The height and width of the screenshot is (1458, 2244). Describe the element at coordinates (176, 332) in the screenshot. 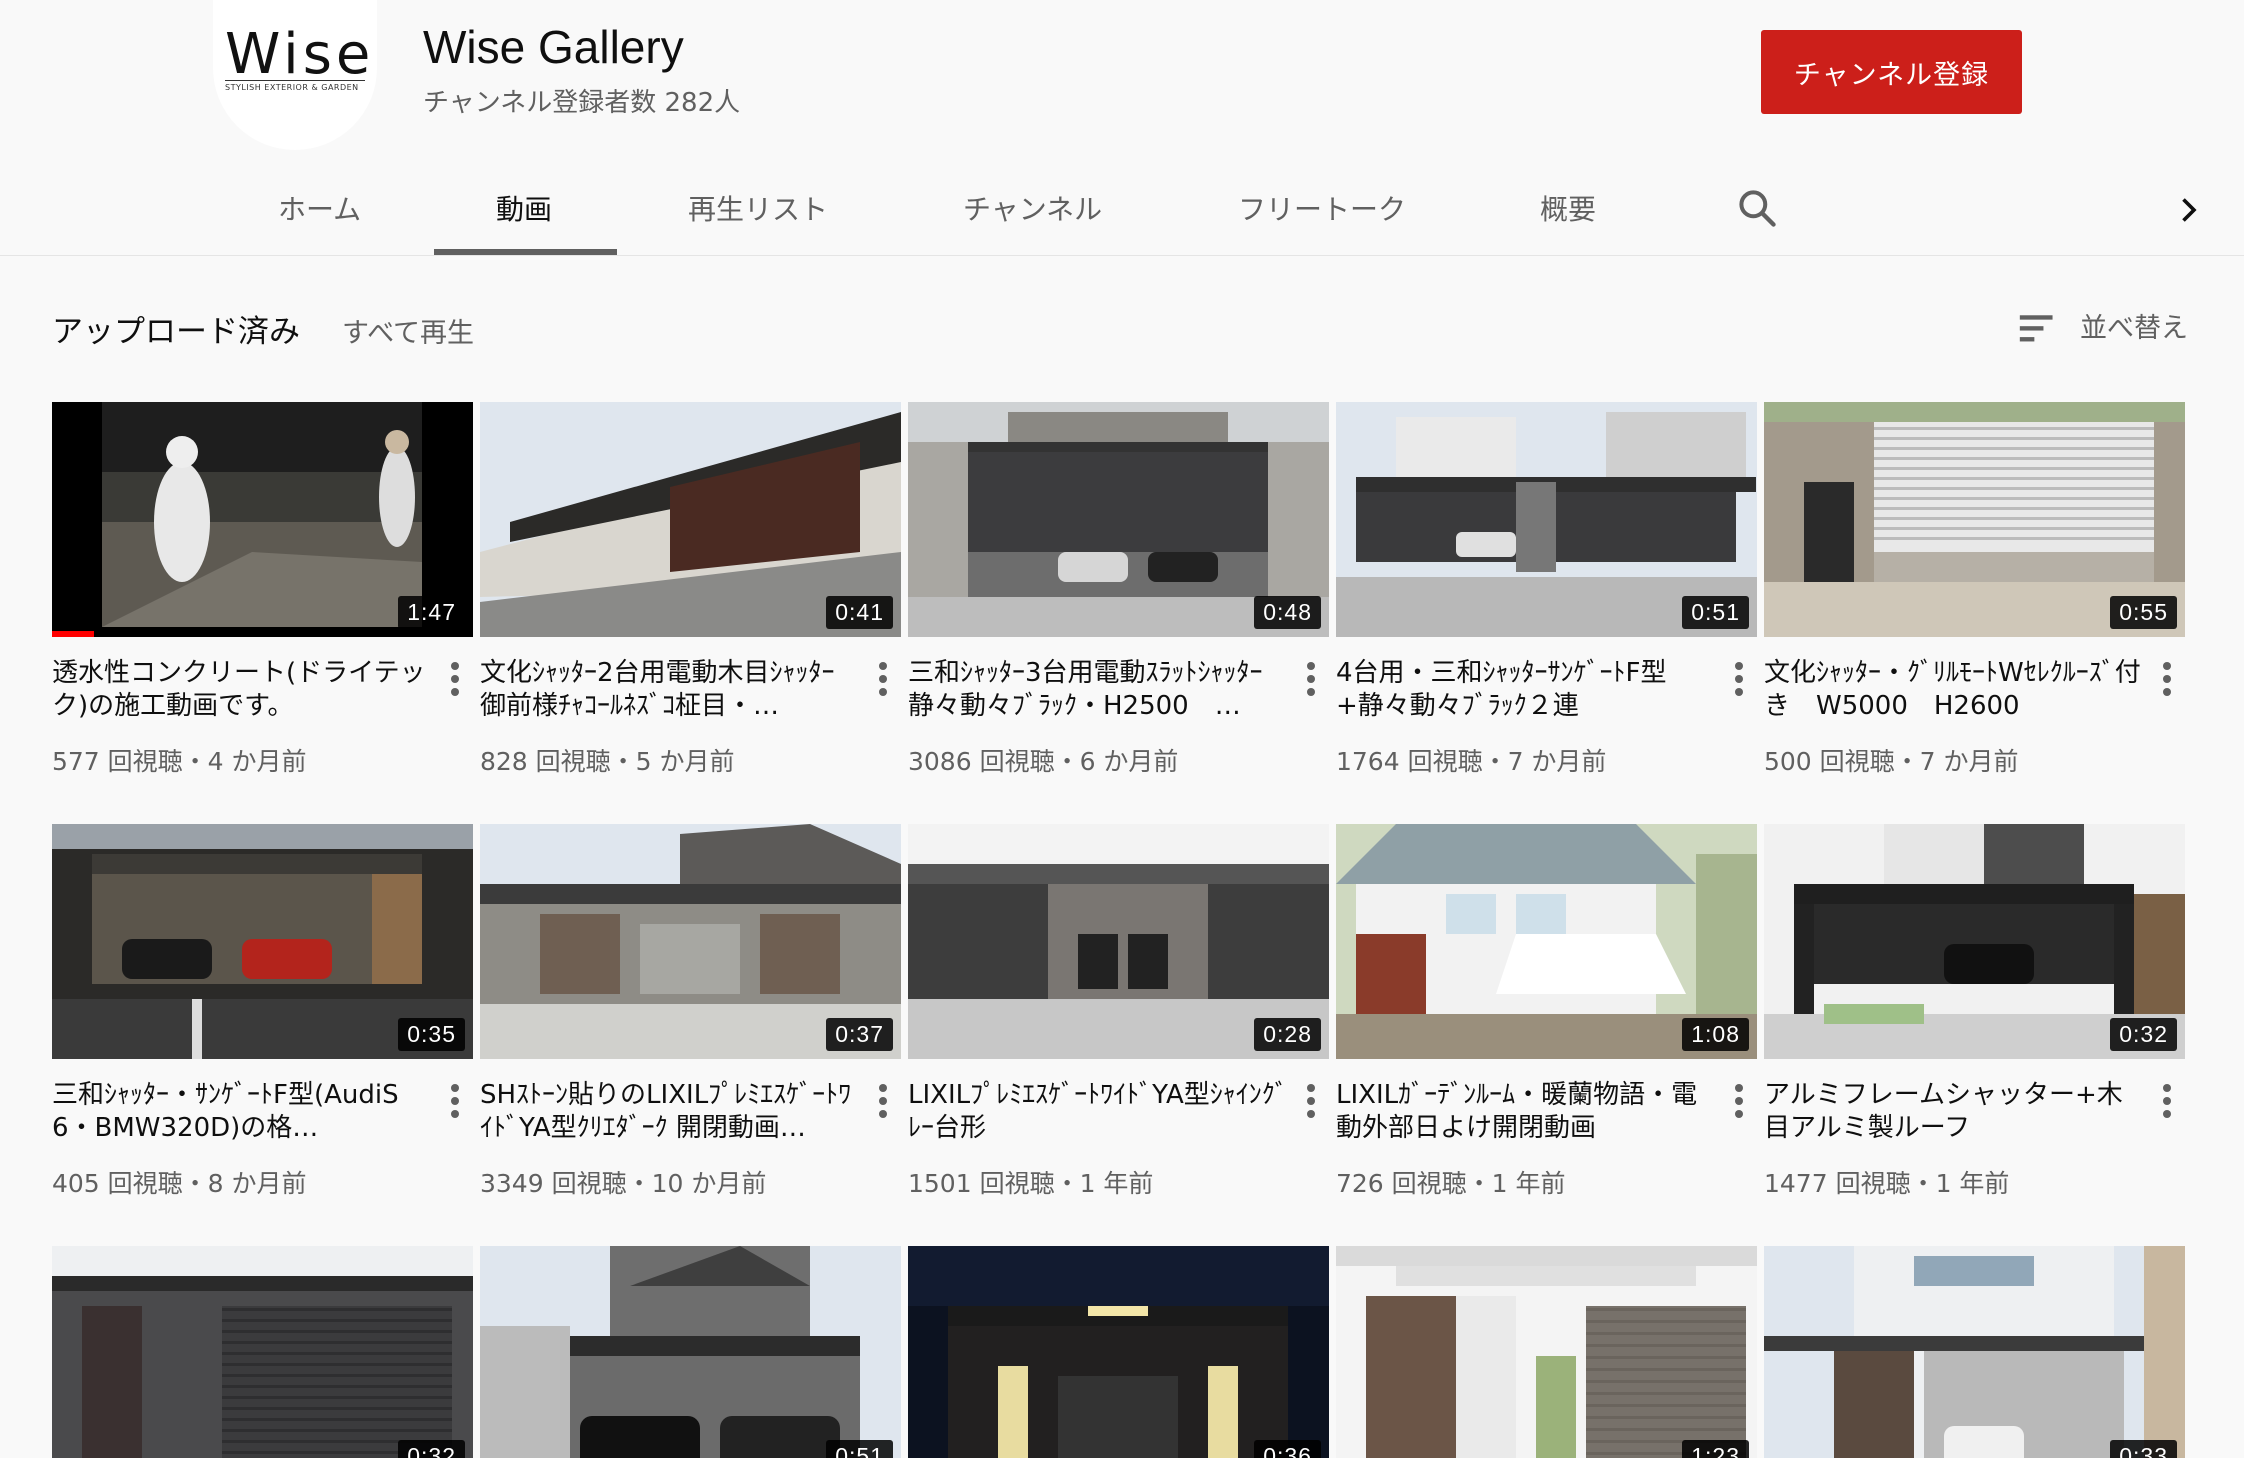

I see `section-title: アップロード済み` at that location.